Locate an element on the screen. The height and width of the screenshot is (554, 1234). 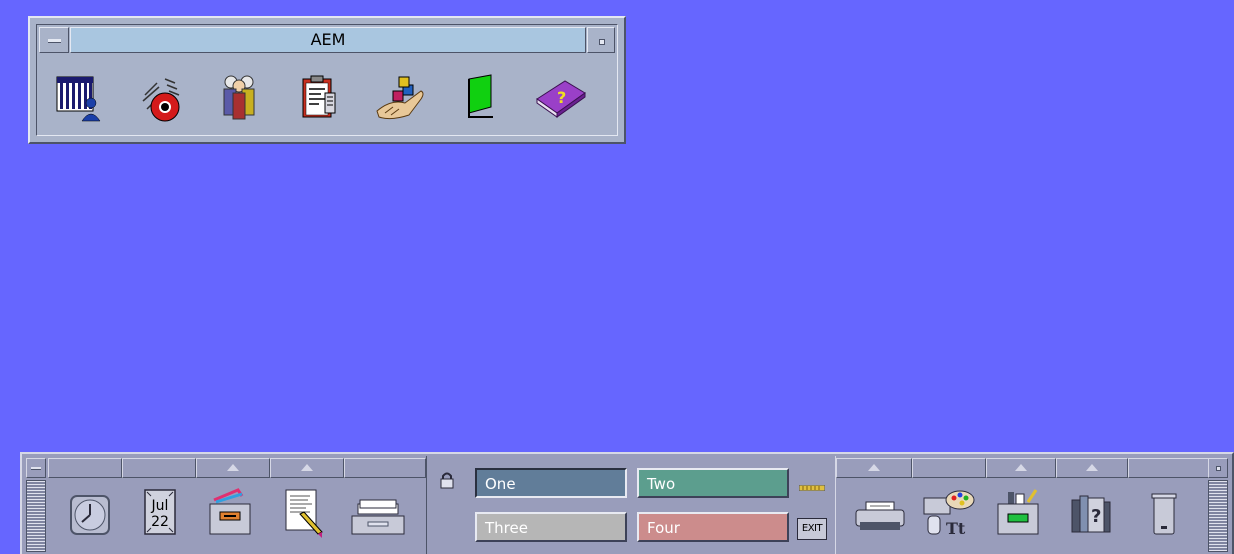
printer-icon is located at coordinates (880, 517).